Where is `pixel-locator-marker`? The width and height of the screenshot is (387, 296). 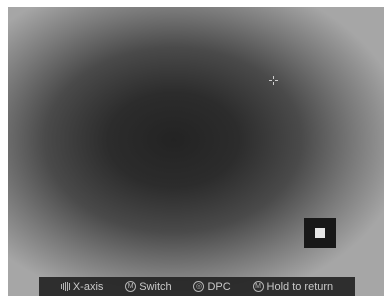 pixel-locator-marker is located at coordinates (320, 233).